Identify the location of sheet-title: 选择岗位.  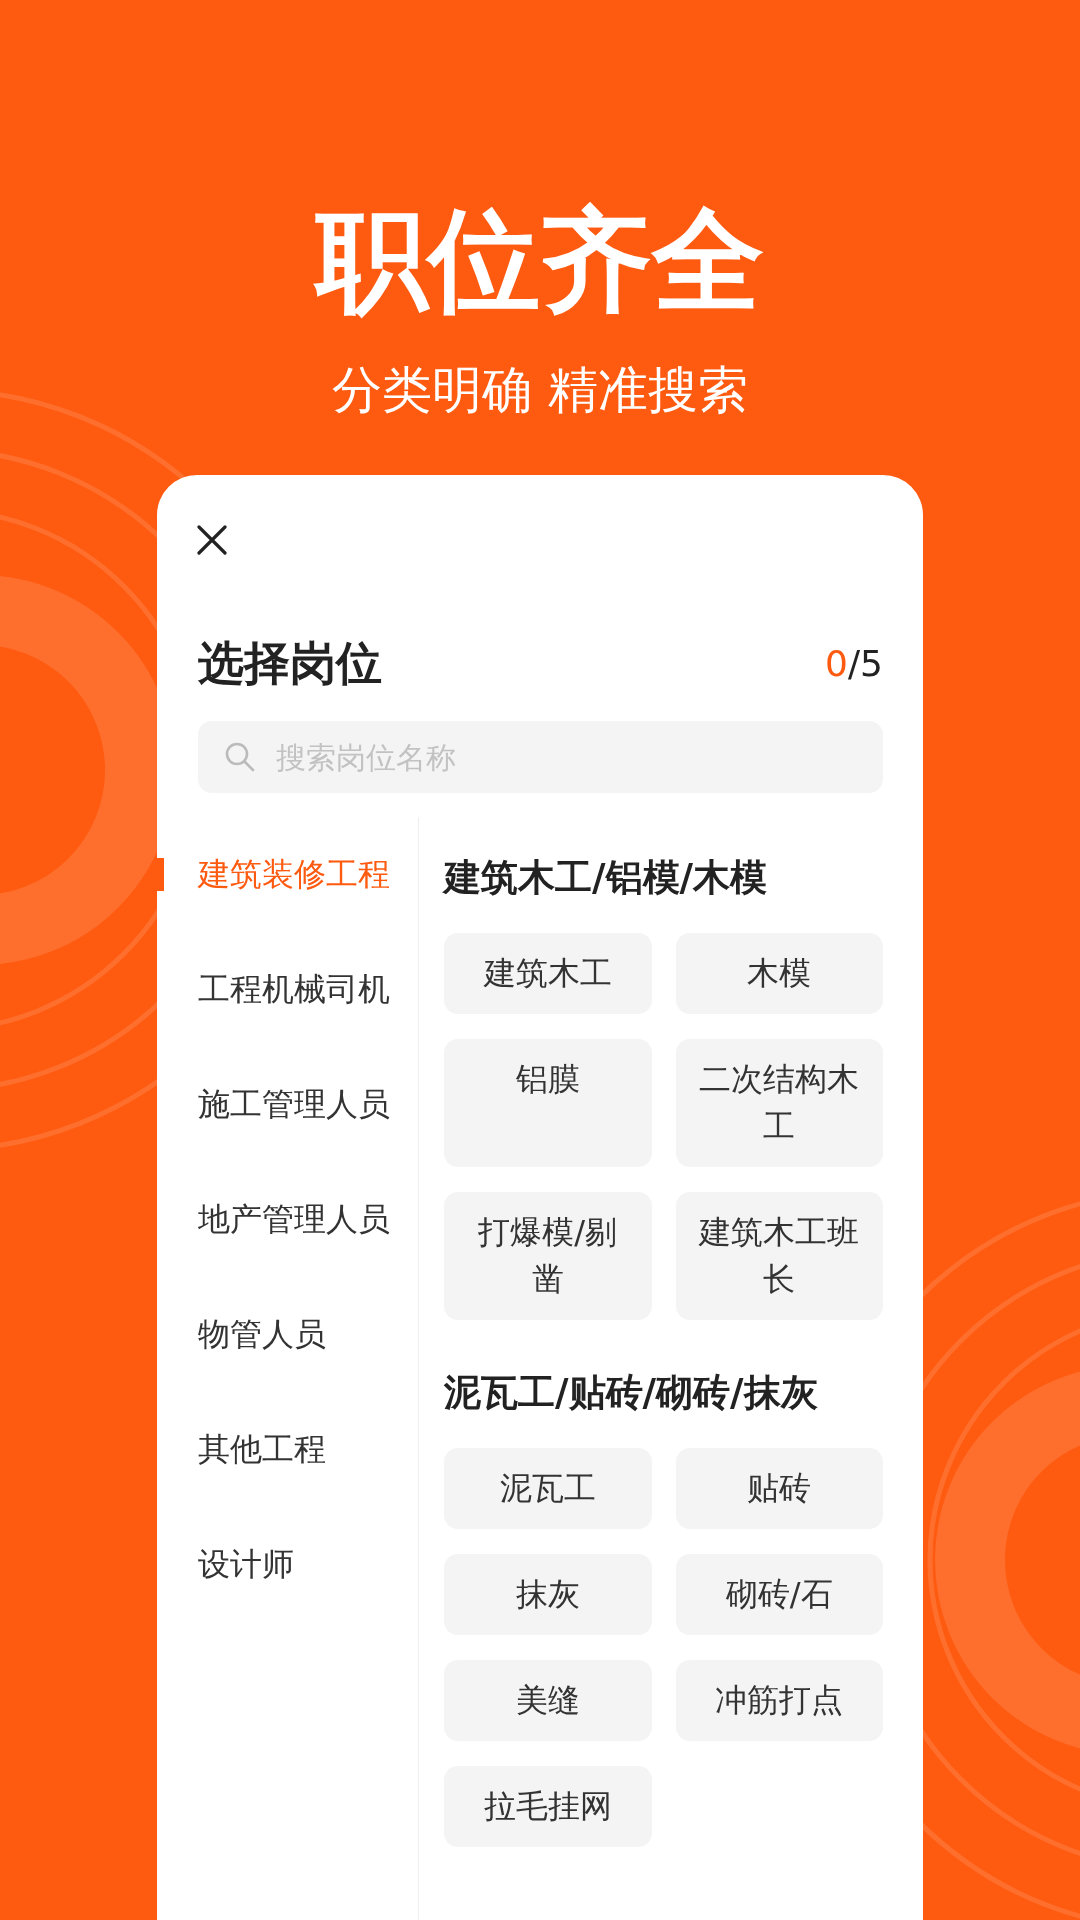
(290, 663).